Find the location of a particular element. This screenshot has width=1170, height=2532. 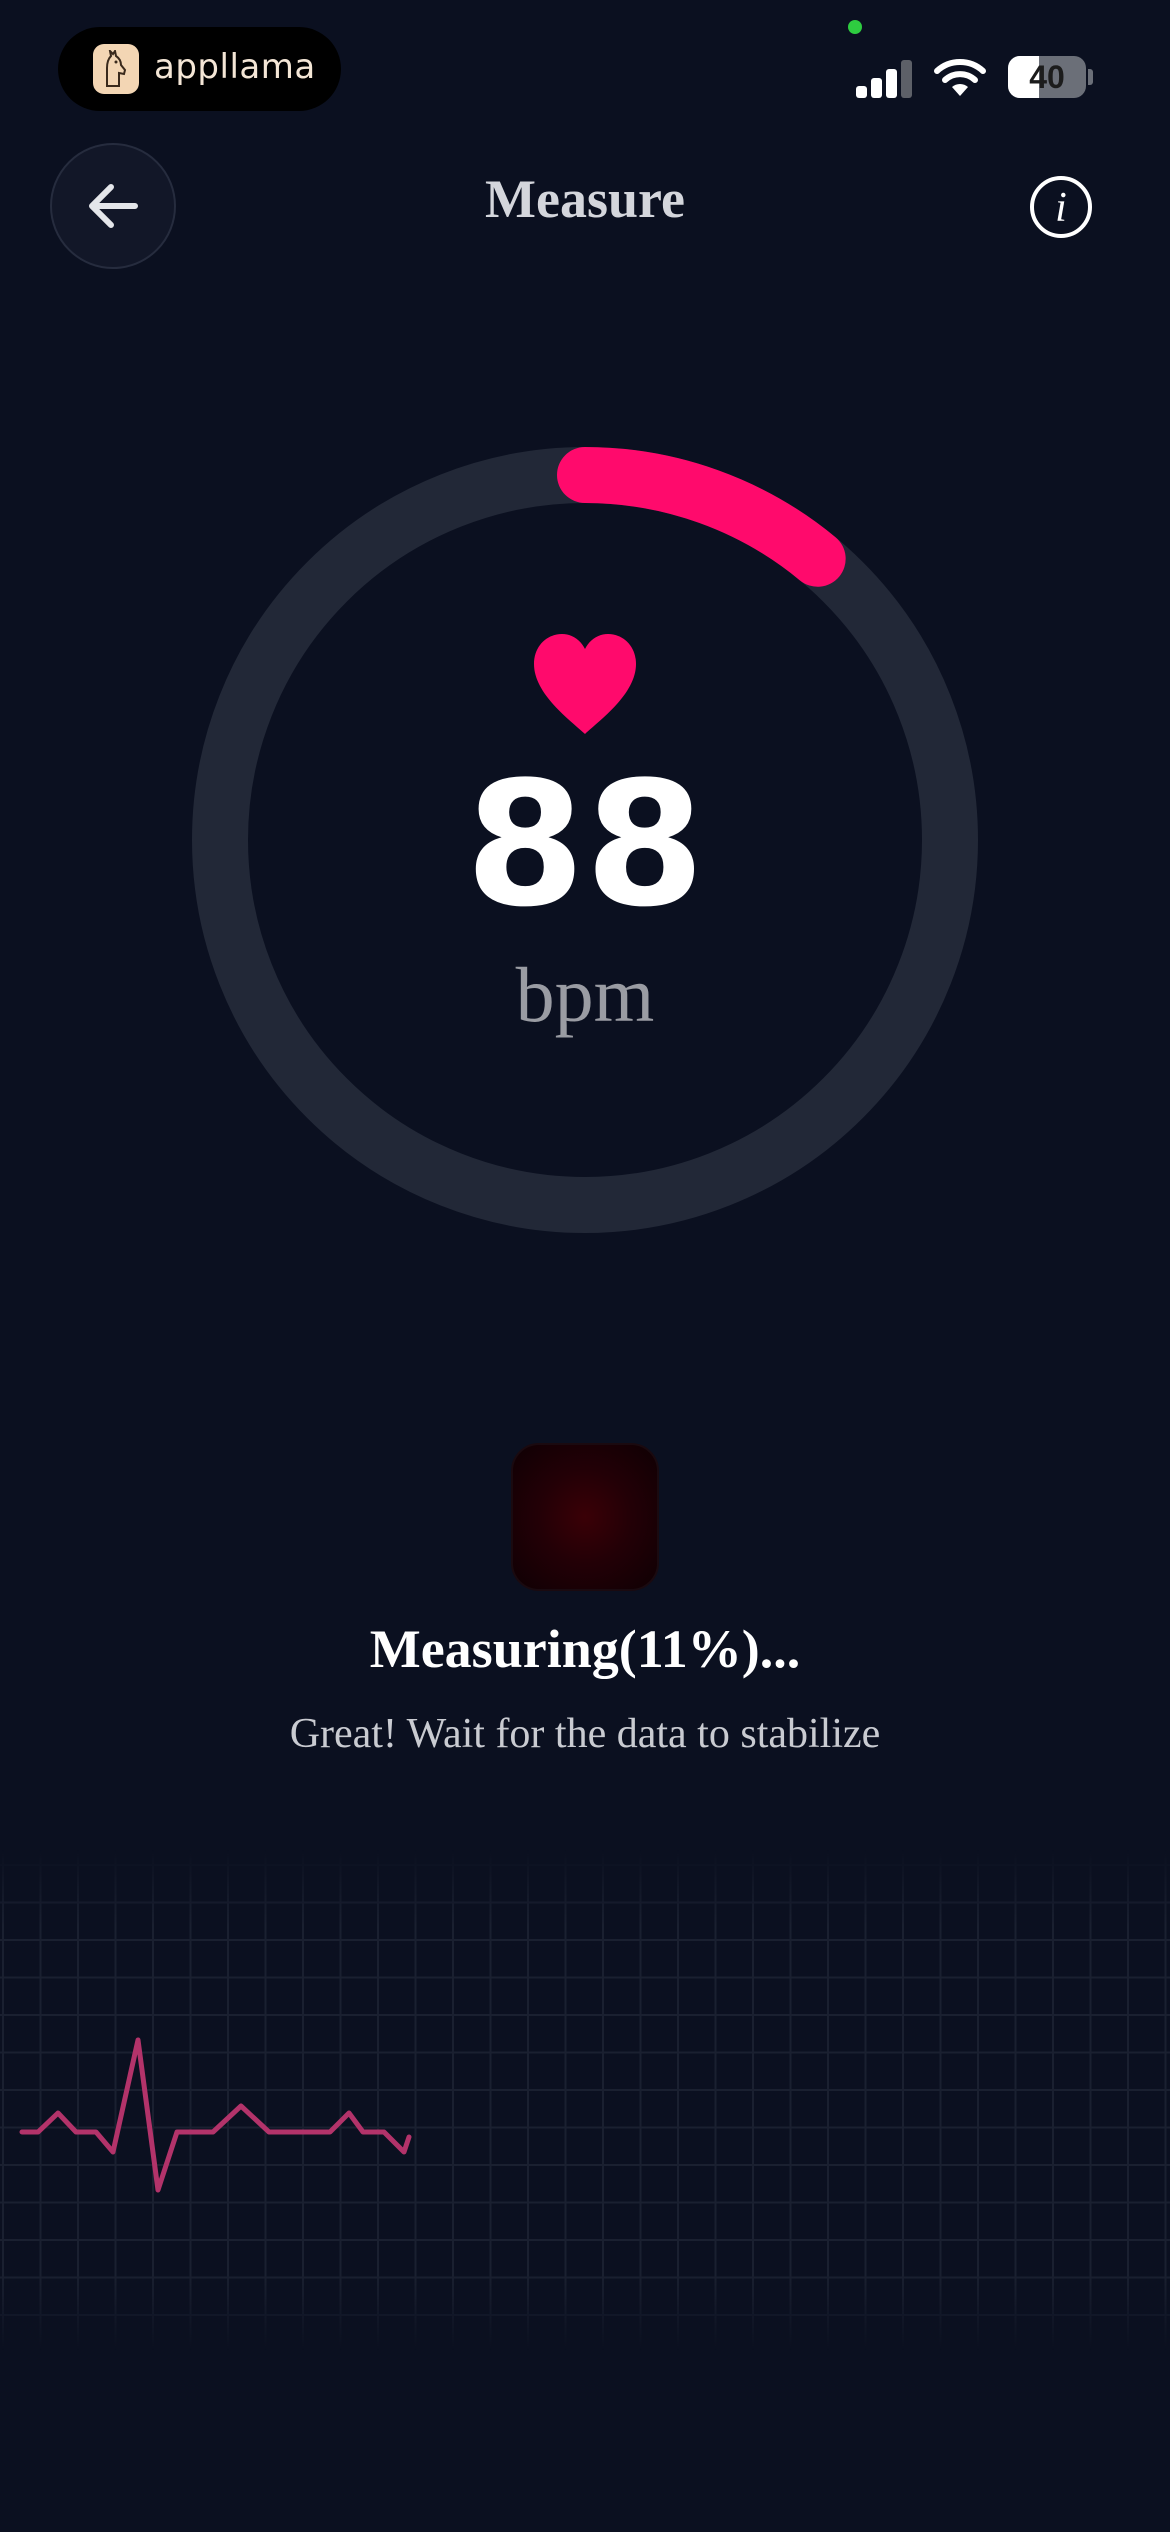

battery-icon: 40 is located at coordinates (1047, 77).